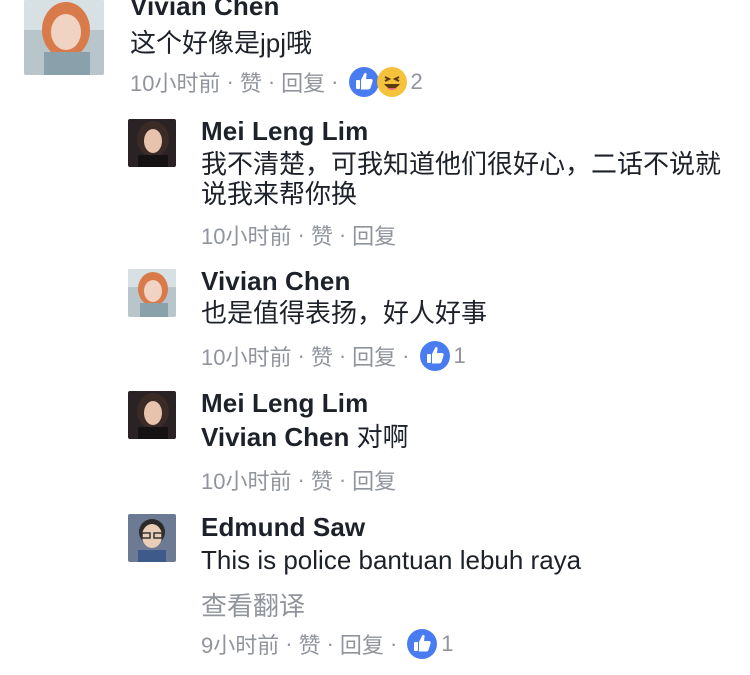 The height and width of the screenshot is (675, 750). Describe the element at coordinates (344, 313) in the screenshot. I see `comment-text: 也是值得表扬，好人好事` at that location.